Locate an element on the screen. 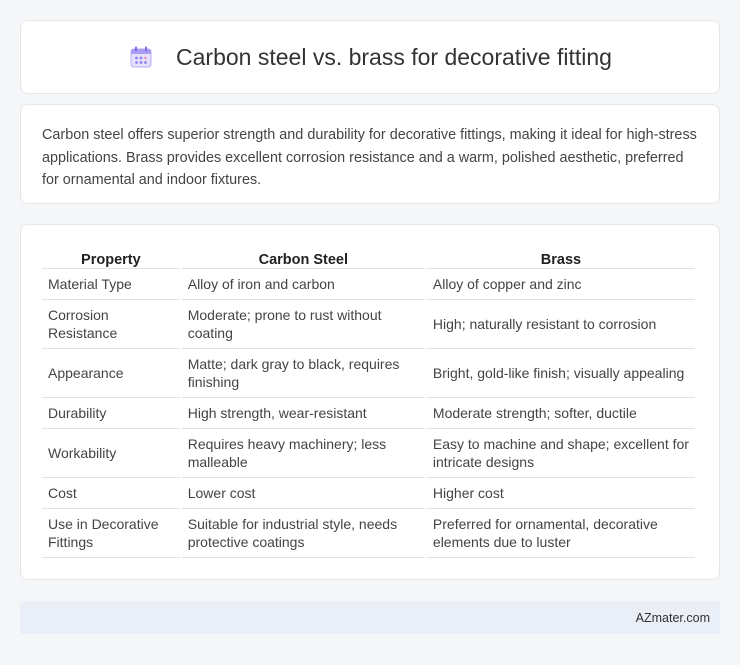  cell-brass: Higher cost is located at coordinates (560, 493).